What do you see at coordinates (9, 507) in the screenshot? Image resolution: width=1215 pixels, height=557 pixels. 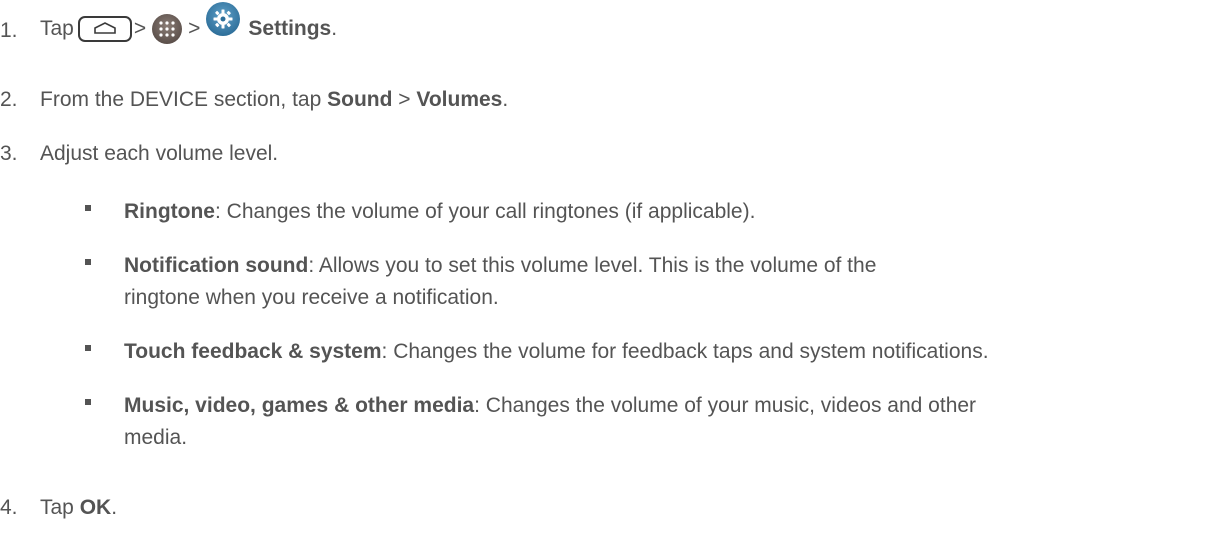 I see `step-number: 4.` at bounding box center [9, 507].